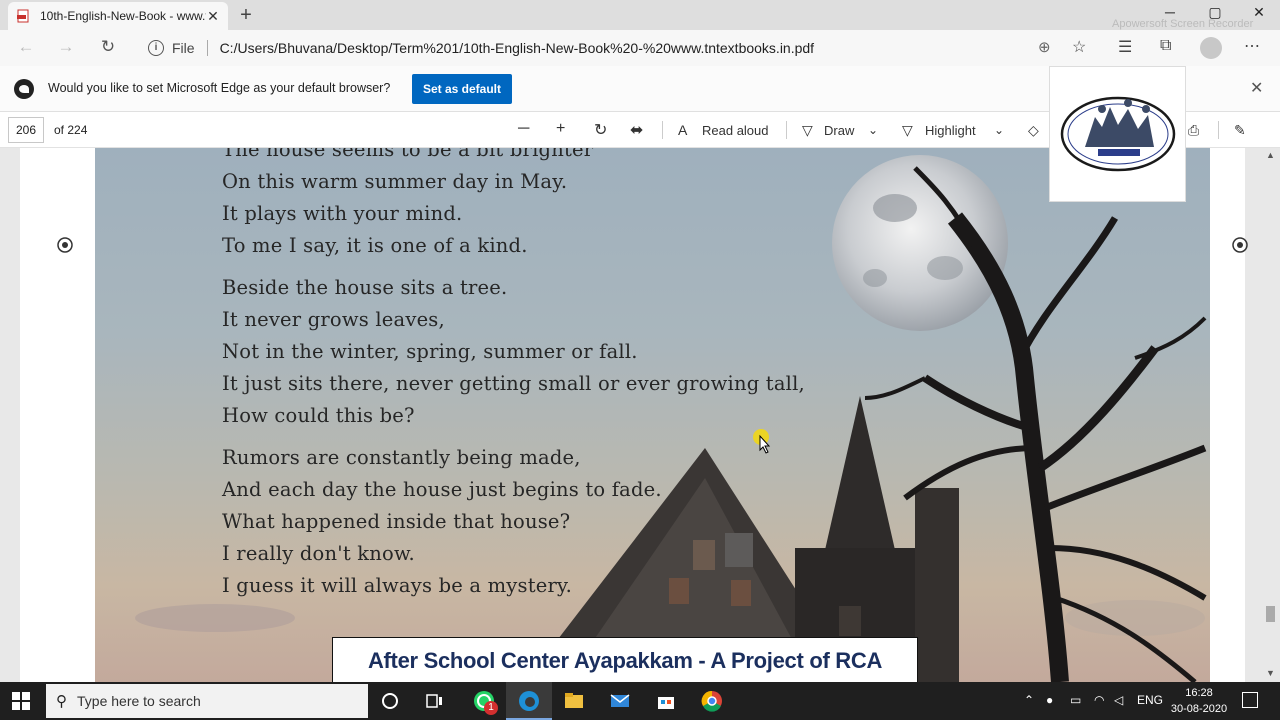 This screenshot has height=720, width=1280. Describe the element at coordinates (950, 130) in the screenshot. I see `highlight-button: Highlight` at that location.